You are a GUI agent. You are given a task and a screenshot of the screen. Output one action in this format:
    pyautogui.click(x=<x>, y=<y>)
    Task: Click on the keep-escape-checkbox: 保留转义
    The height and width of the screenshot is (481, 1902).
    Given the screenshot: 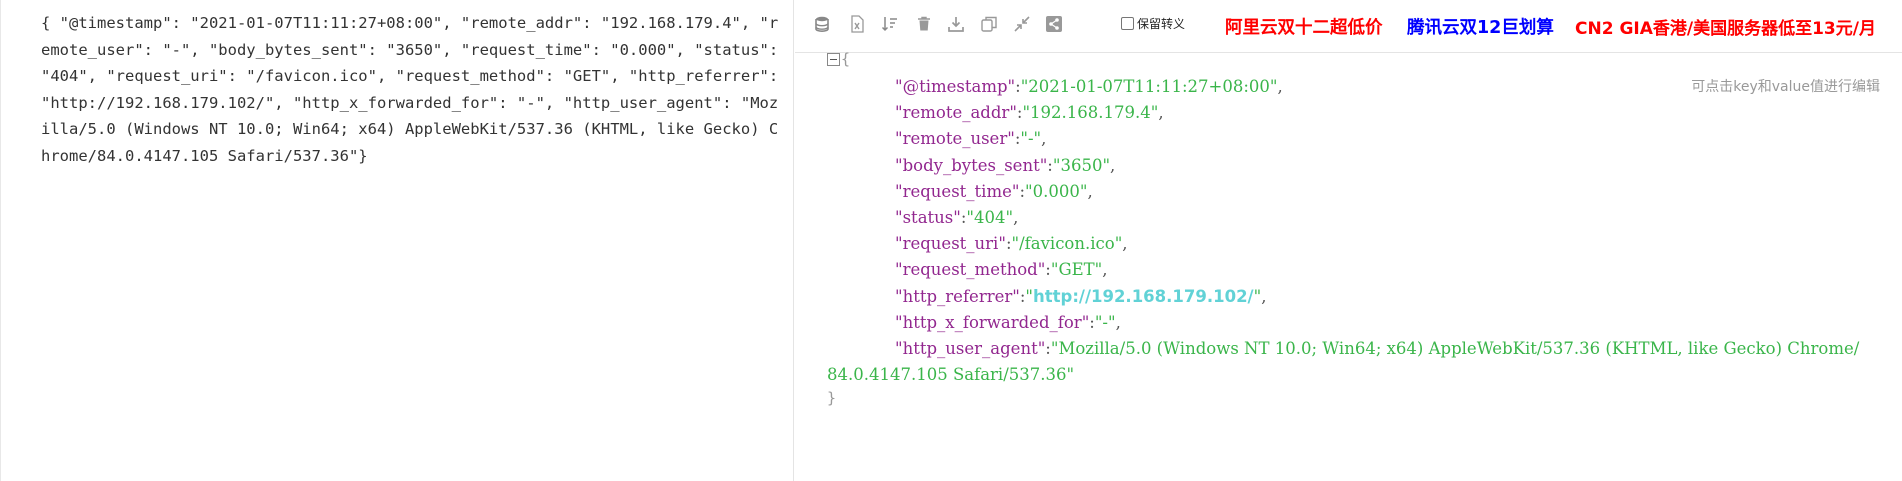 What is the action you would take?
    pyautogui.click(x=1153, y=23)
    